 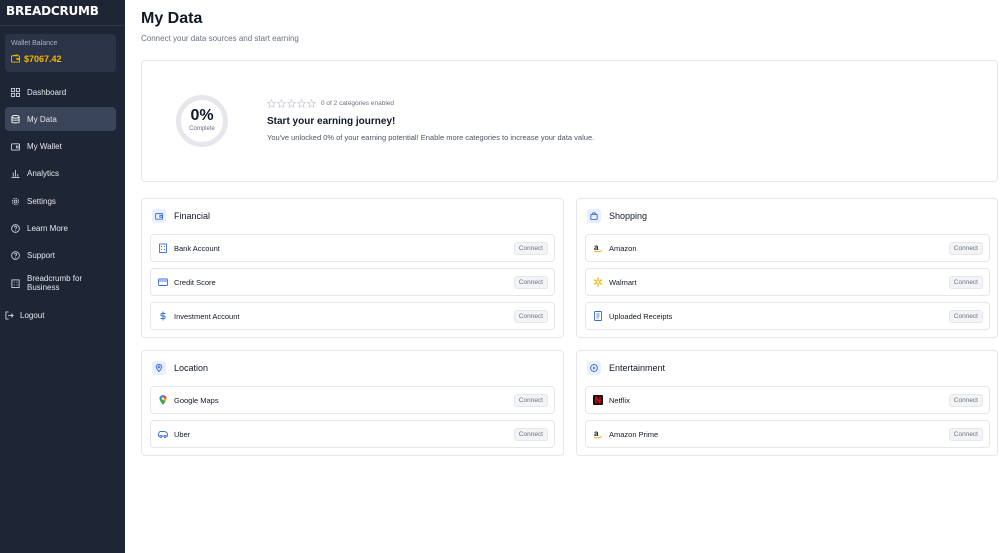 I want to click on logout-icon, so click(x=9, y=315).